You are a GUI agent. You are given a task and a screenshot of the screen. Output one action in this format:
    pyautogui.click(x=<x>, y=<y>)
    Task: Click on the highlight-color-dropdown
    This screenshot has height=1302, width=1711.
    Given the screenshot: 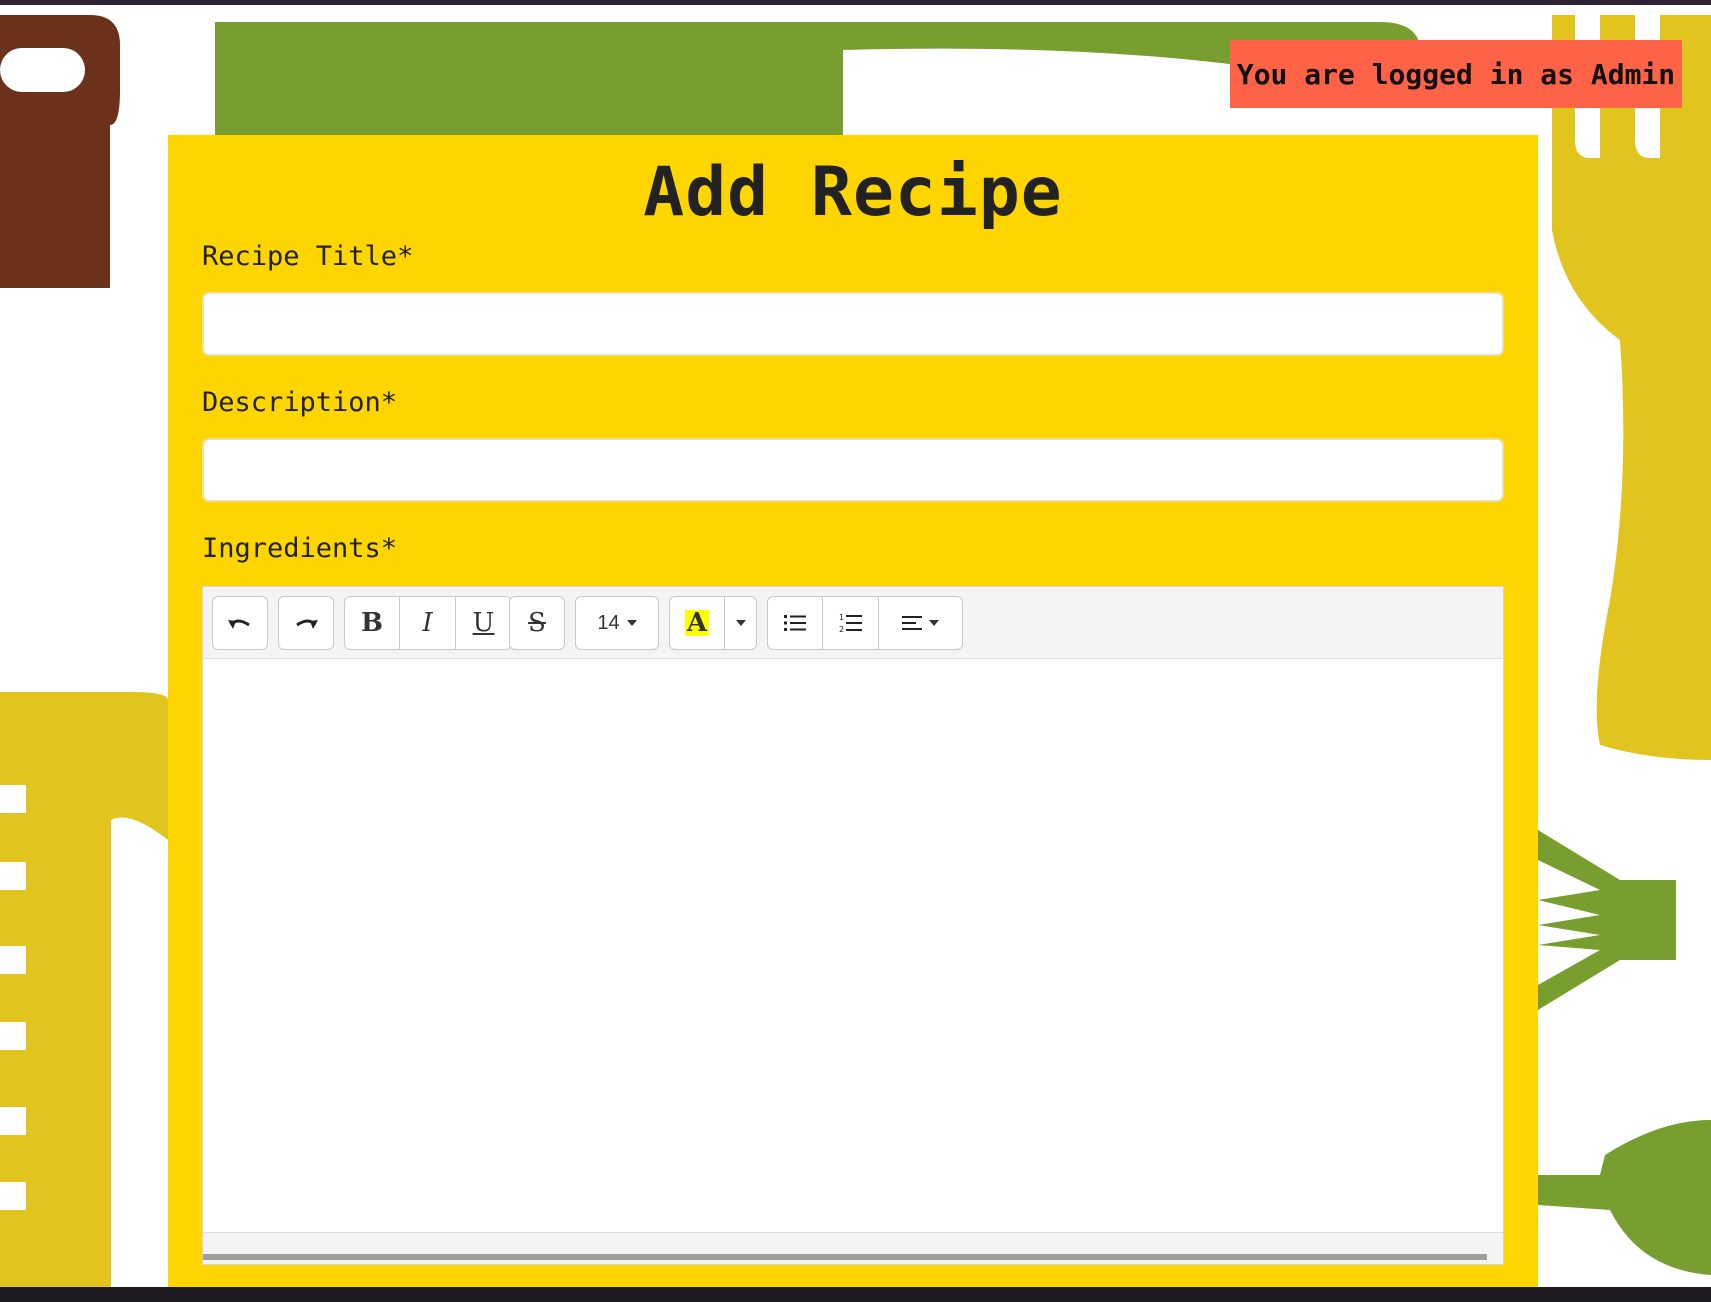 What is the action you would take?
    pyautogui.click(x=741, y=623)
    